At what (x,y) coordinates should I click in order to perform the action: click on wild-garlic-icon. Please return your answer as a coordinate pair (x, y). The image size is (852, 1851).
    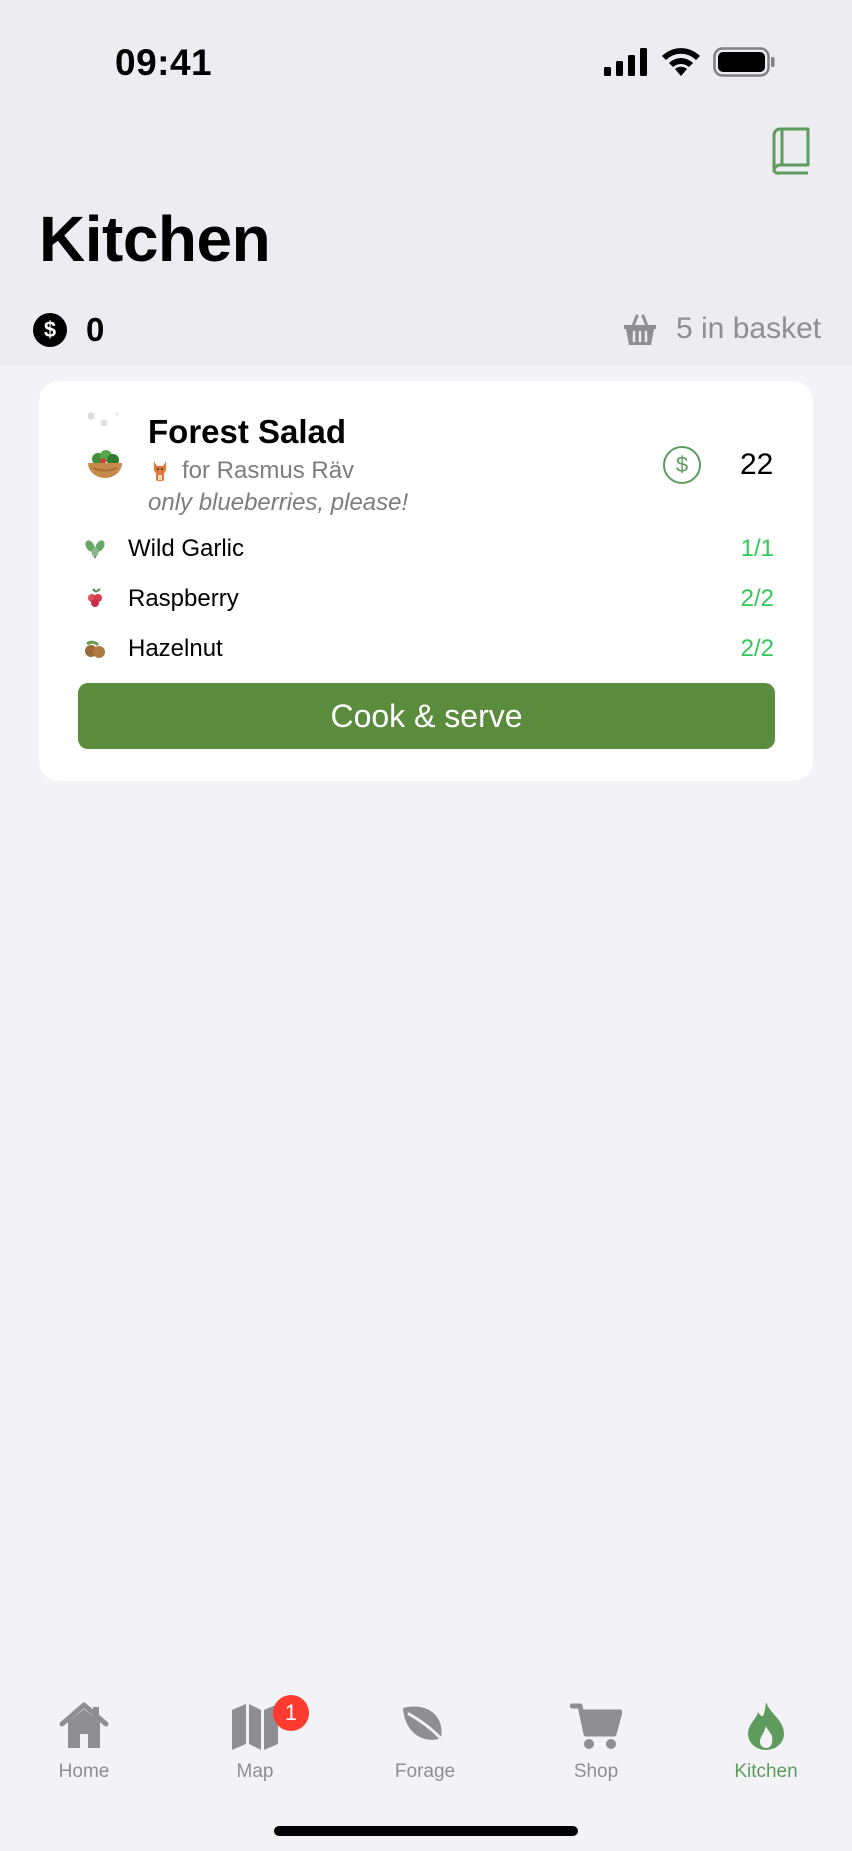
    Looking at the image, I should click on (95, 549).